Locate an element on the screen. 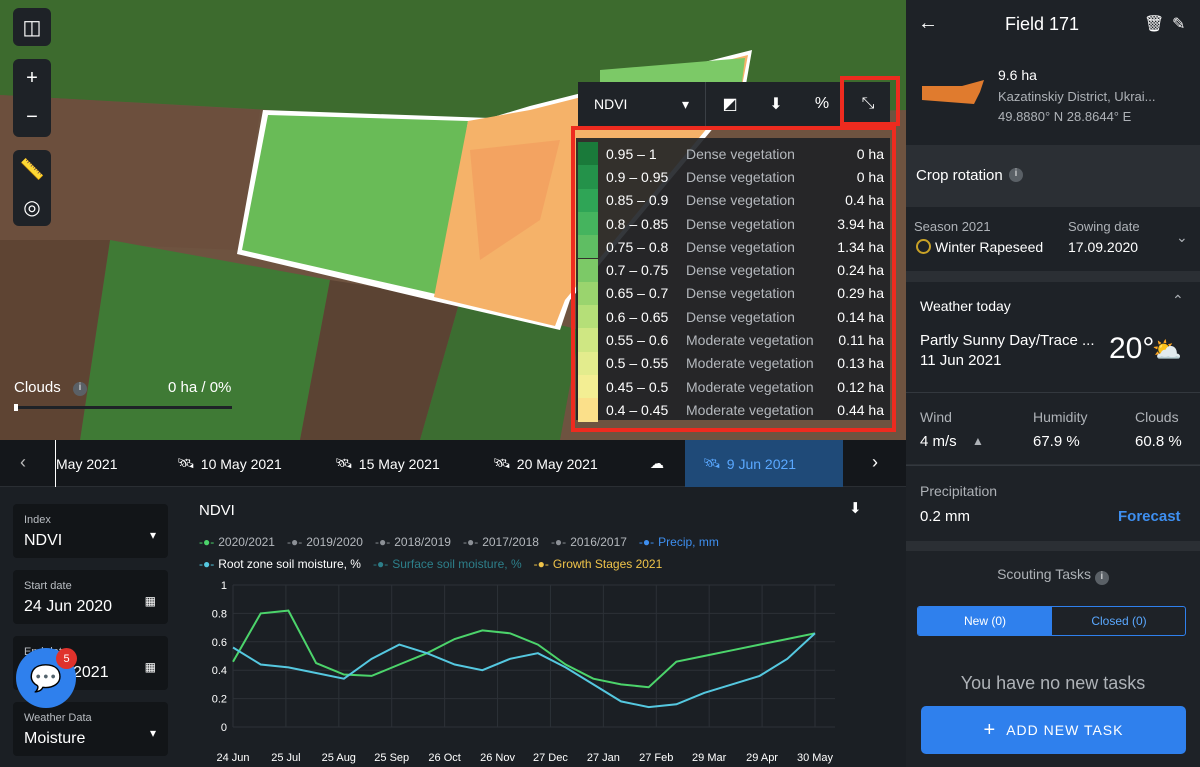 The width and height of the screenshot is (1200, 767). forecast-link: Forecast is located at coordinates (1149, 516).